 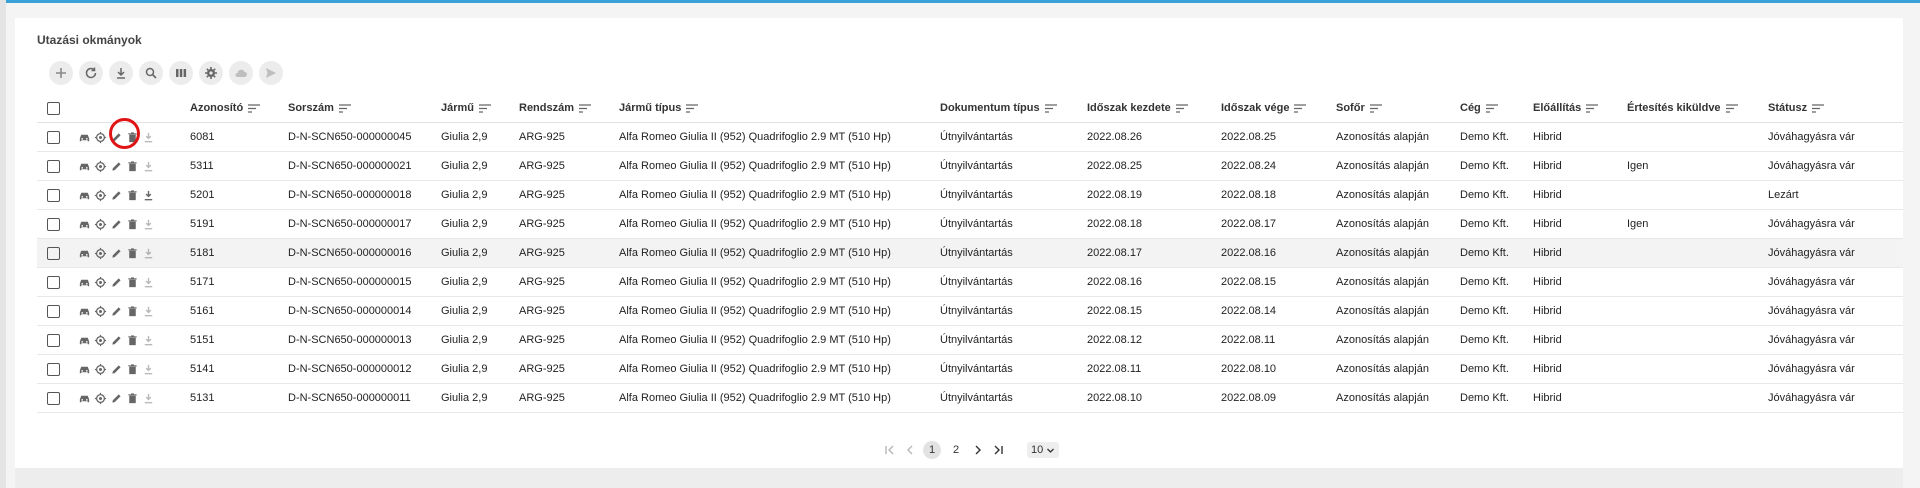 I want to click on columns-button, so click(x=181, y=73).